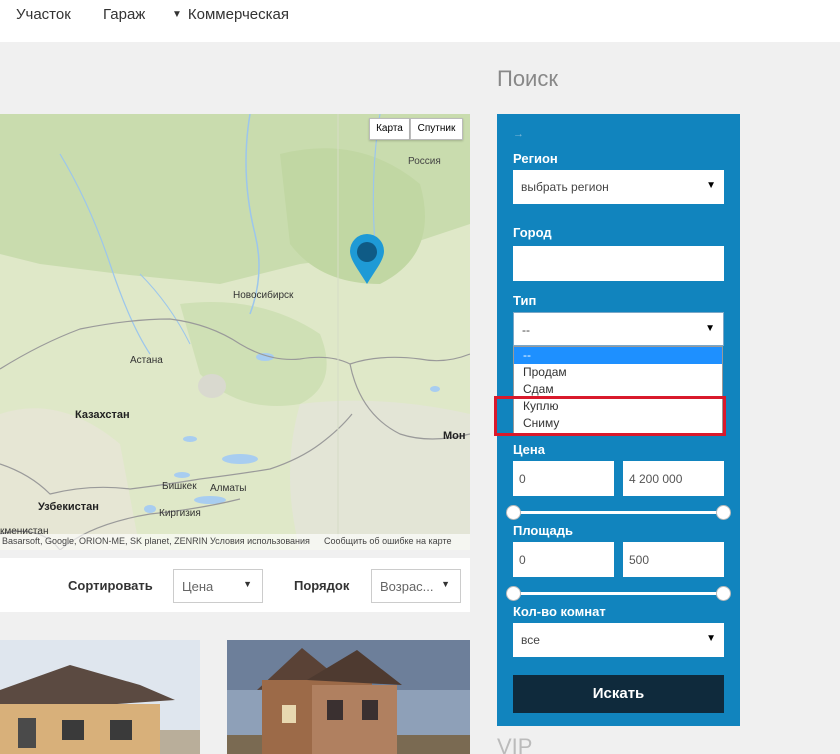  Describe the element at coordinates (102, 415) in the screenshot. I see `map-label-kazakhstan: Казахстан` at that location.